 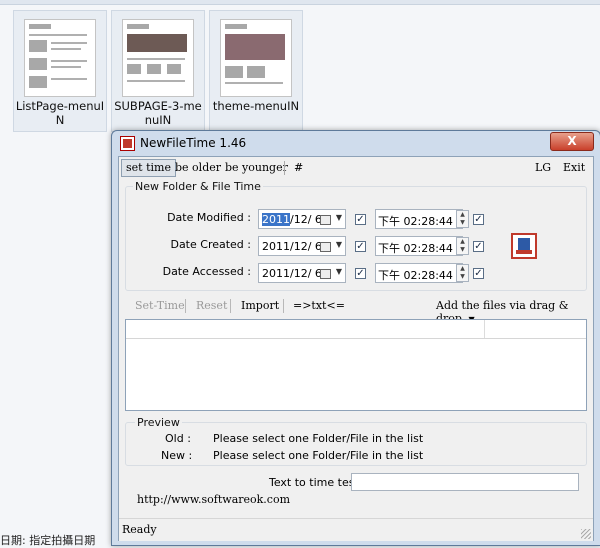 I want to click on column-divider, so click(x=484, y=329).